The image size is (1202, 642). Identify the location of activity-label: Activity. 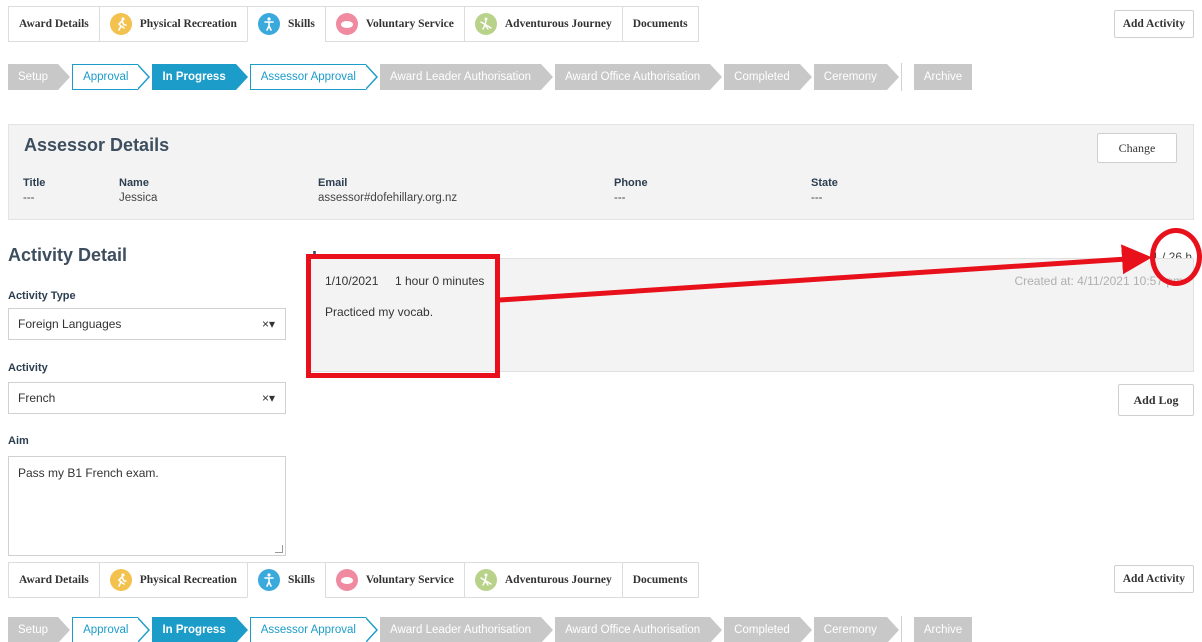
(28, 368).